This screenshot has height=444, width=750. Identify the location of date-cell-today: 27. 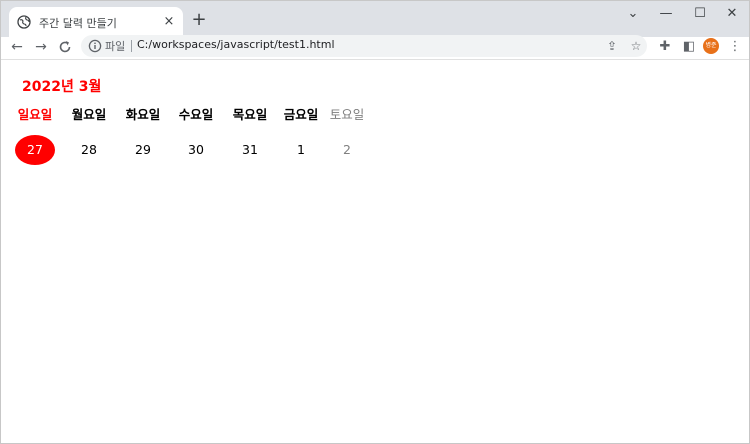
(35, 150).